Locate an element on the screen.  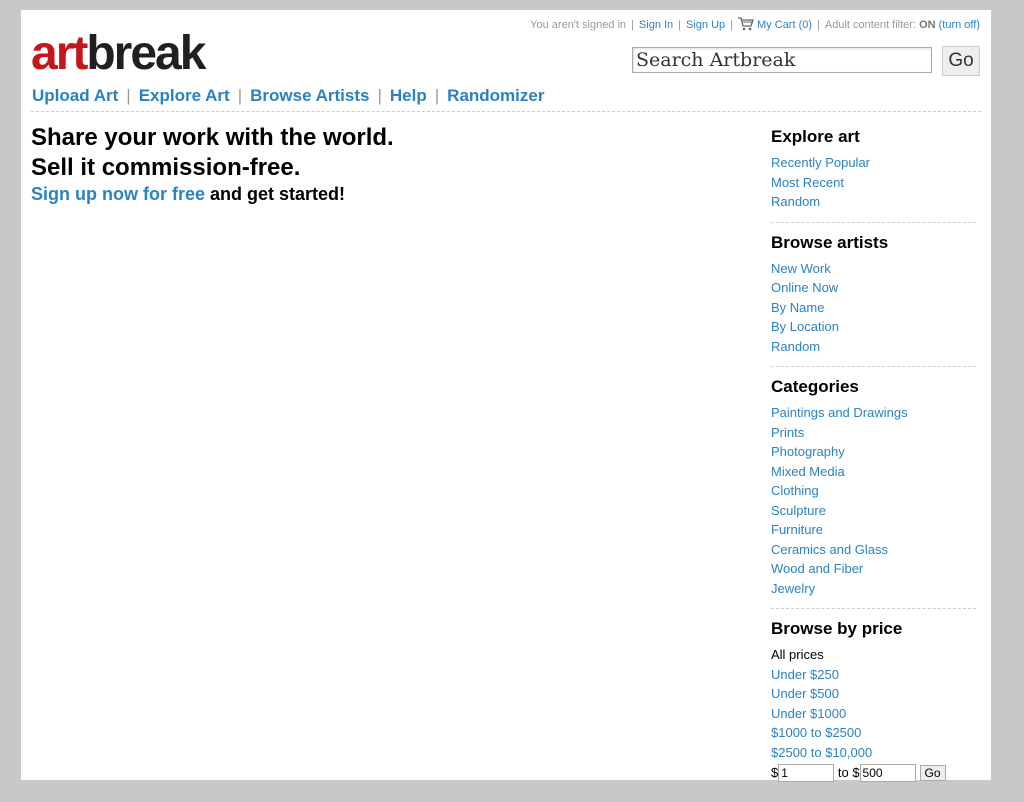
explore-art-heading: Explore art is located at coordinates (815, 136).